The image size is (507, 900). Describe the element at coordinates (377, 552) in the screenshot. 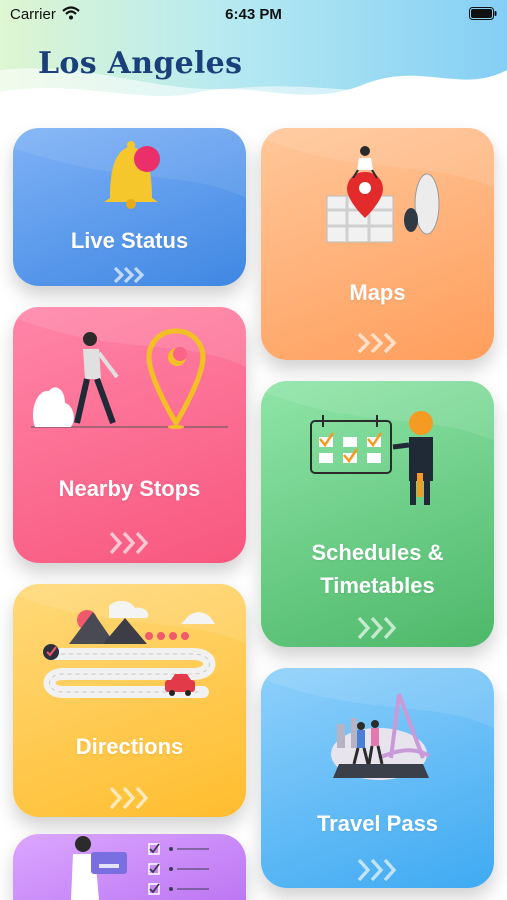

I see `schedules-label-line1: Schedules &` at that location.